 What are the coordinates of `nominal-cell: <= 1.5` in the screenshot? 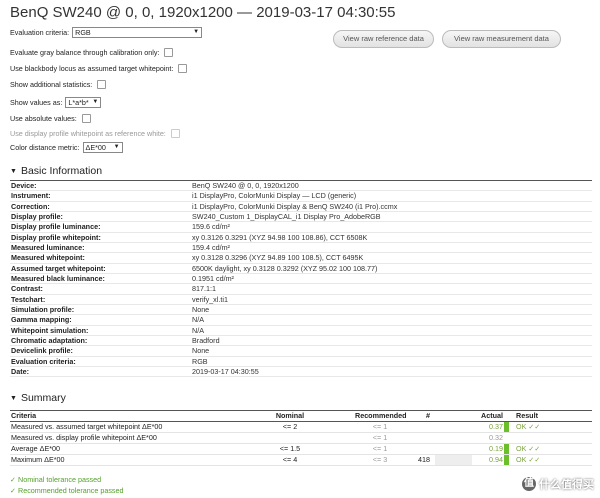 It's located at (290, 448).